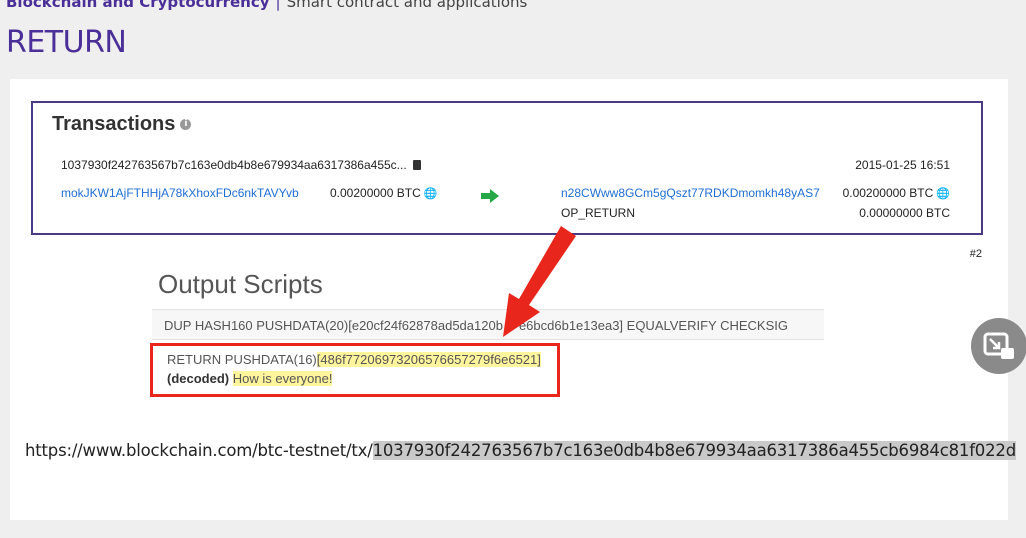 The height and width of the screenshot is (538, 1026). I want to click on output-amount-text: 0.00200000 BTC, so click(888, 193).